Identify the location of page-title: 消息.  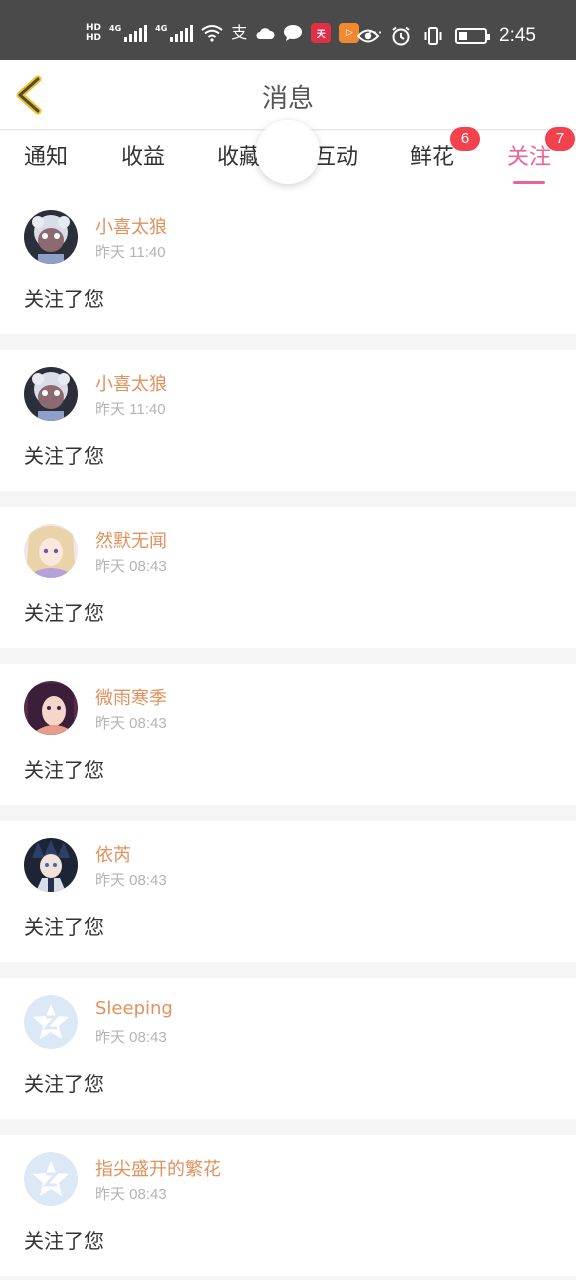
(287, 99).